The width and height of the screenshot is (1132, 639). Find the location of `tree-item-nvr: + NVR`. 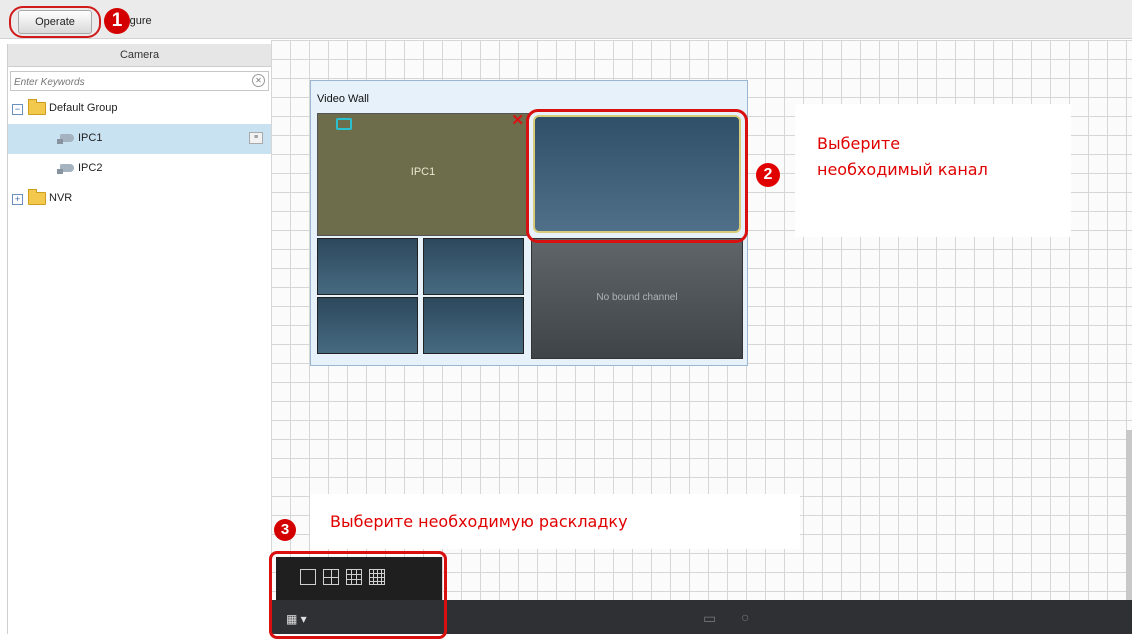

tree-item-nvr: + NVR is located at coordinates (139, 199).